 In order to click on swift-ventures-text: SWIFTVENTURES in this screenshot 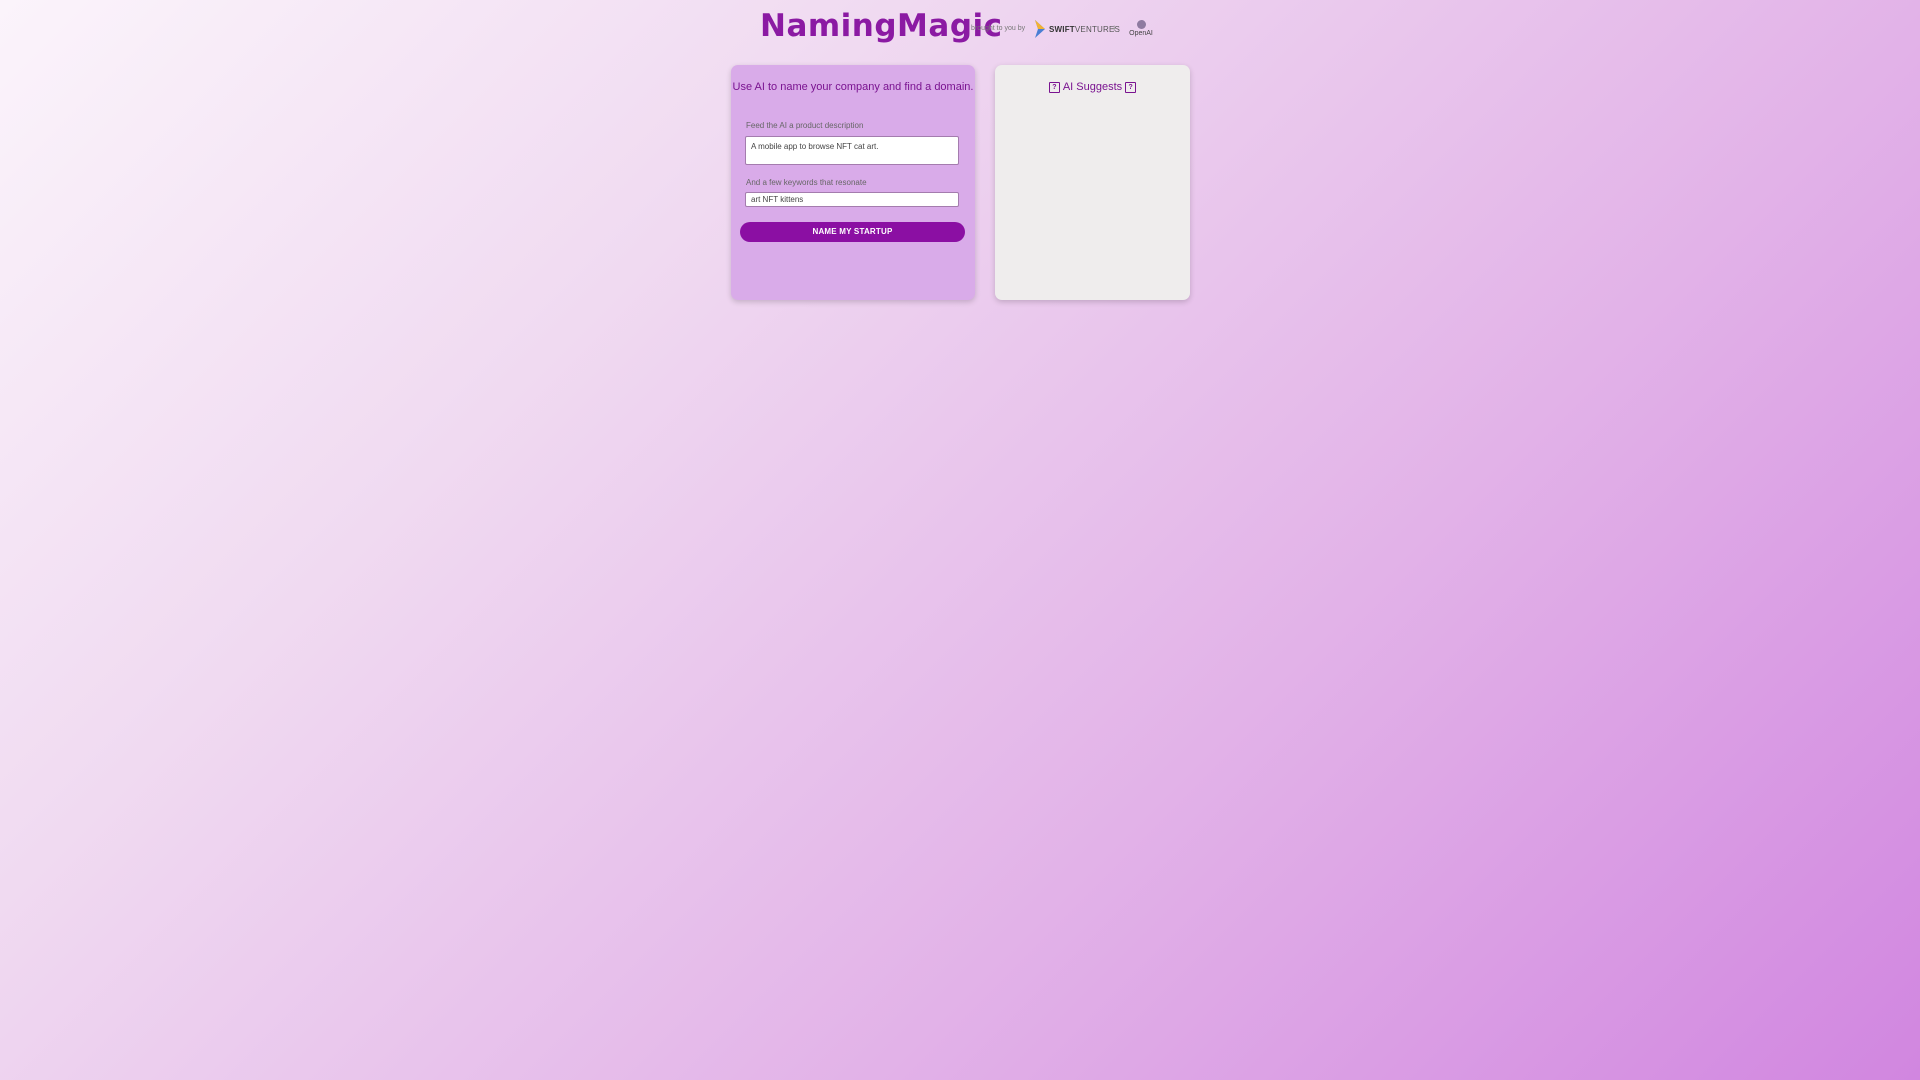, I will do `click(1084, 29)`.